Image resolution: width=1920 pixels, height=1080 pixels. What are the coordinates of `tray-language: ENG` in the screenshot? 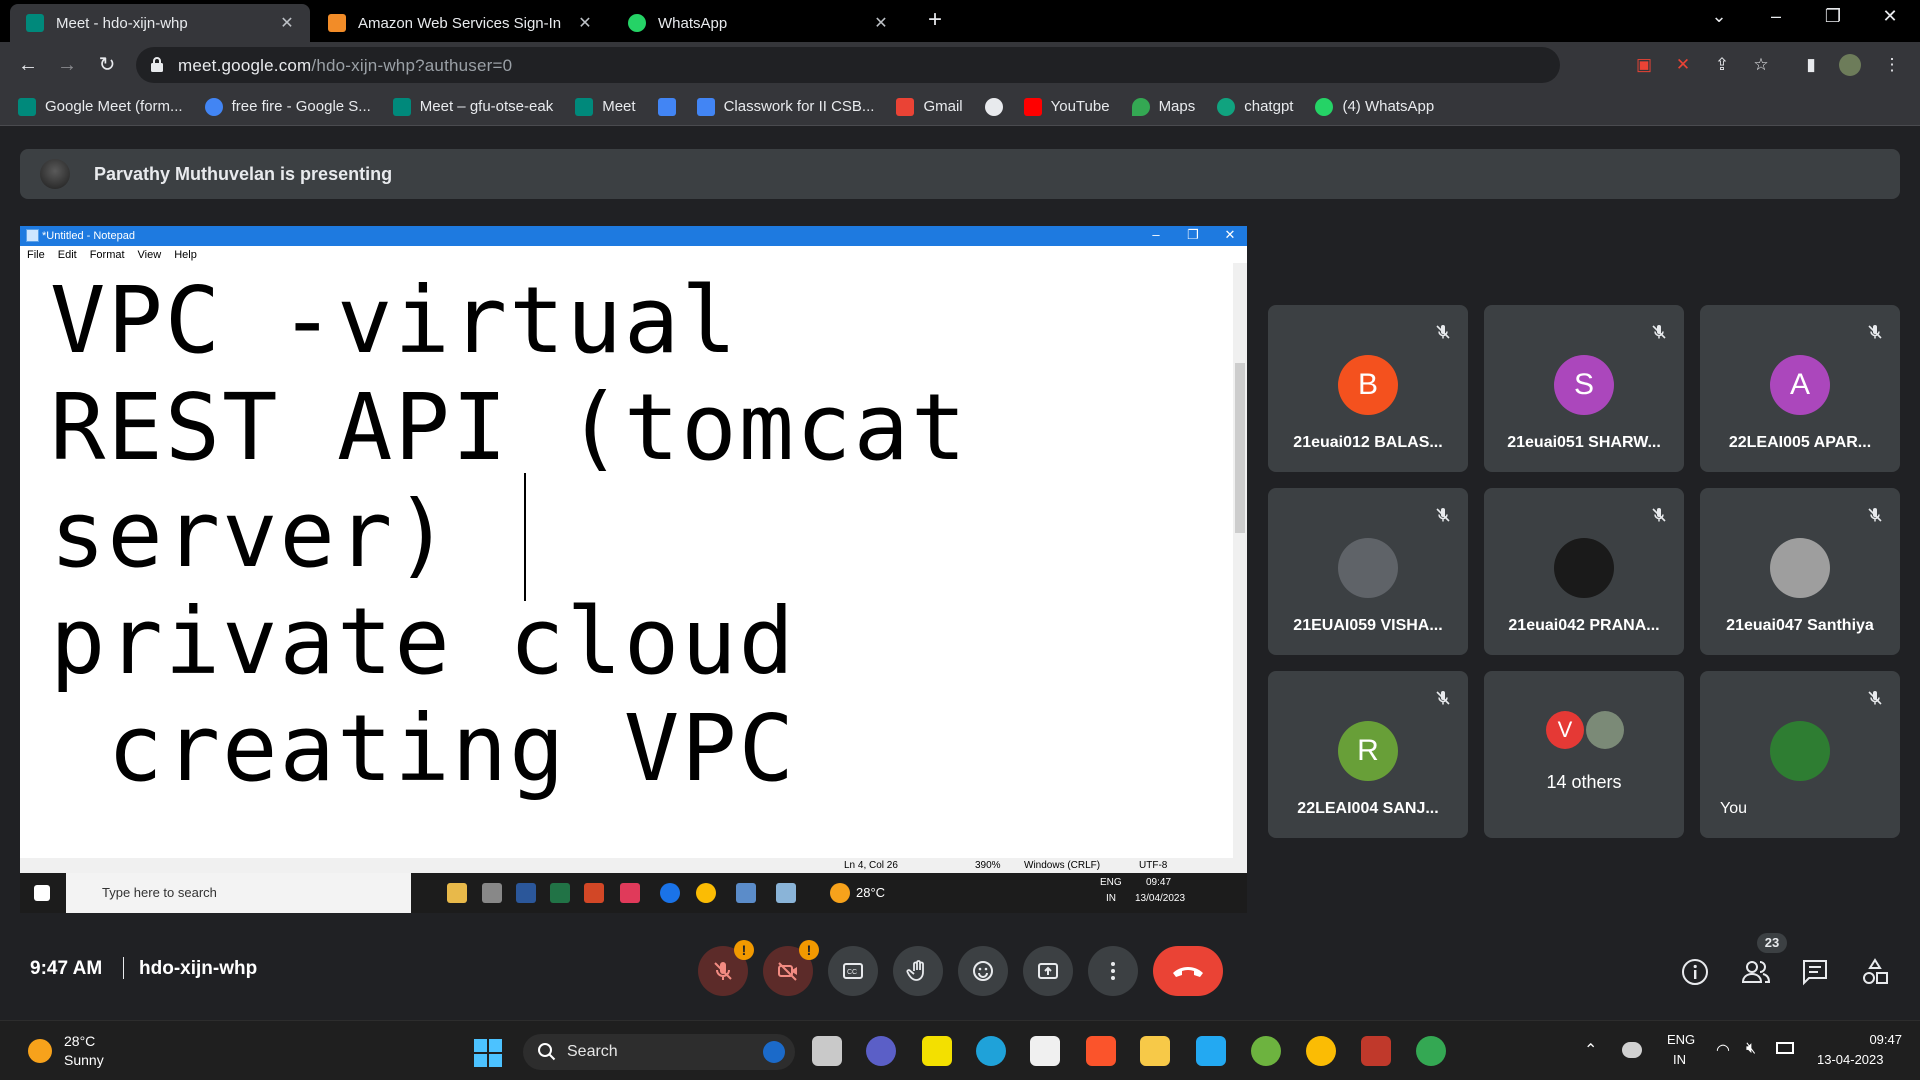 It's located at (1681, 1039).